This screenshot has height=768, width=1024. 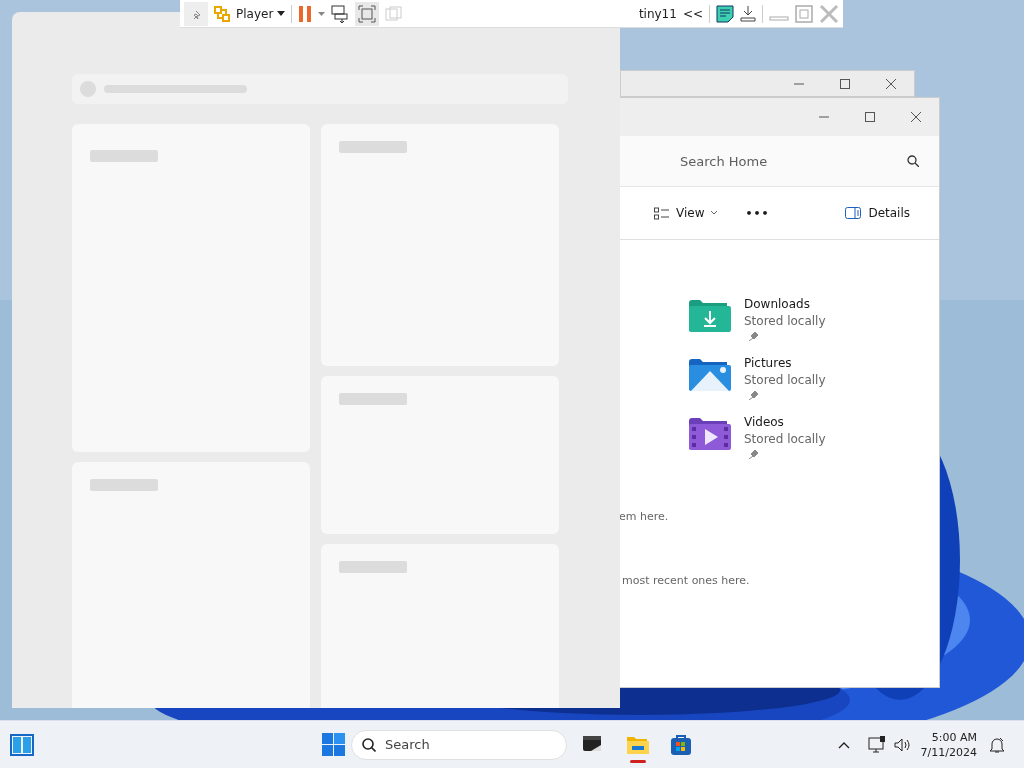 What do you see at coordinates (710, 434) in the screenshot?
I see `videos-folder-icon` at bounding box center [710, 434].